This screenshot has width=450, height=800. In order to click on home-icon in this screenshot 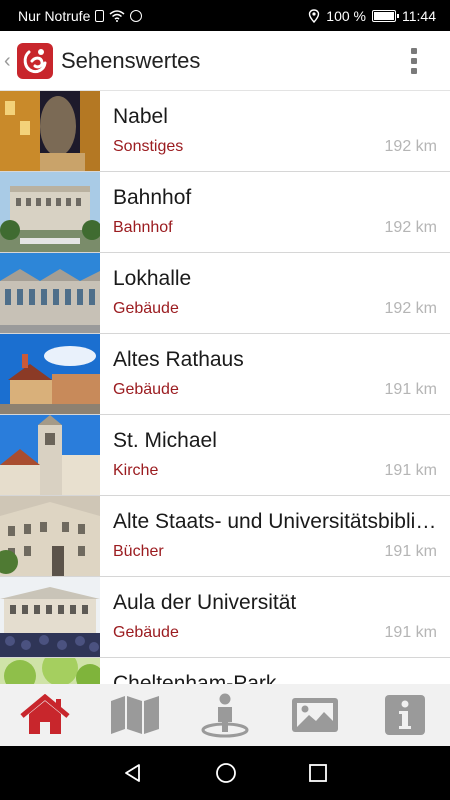, I will do `click(45, 714)`.